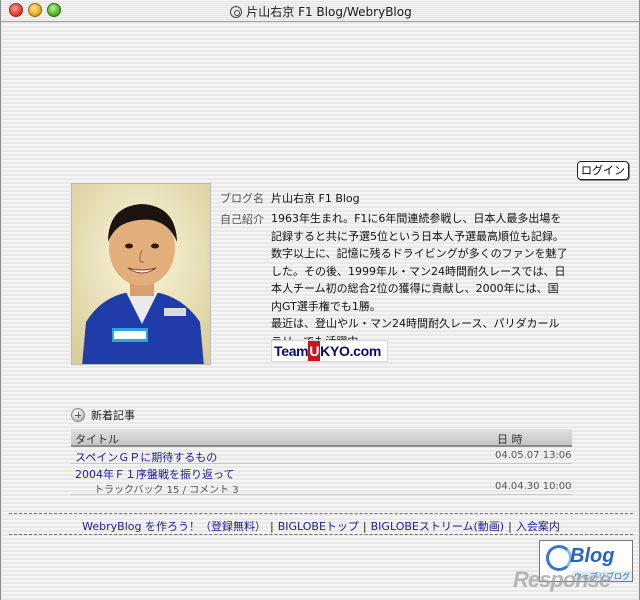 The height and width of the screenshot is (600, 640). What do you see at coordinates (154, 474) in the screenshot?
I see `post-link-2004-f1-review: 2004年Ｆ１序盤戦を振り返って` at bounding box center [154, 474].